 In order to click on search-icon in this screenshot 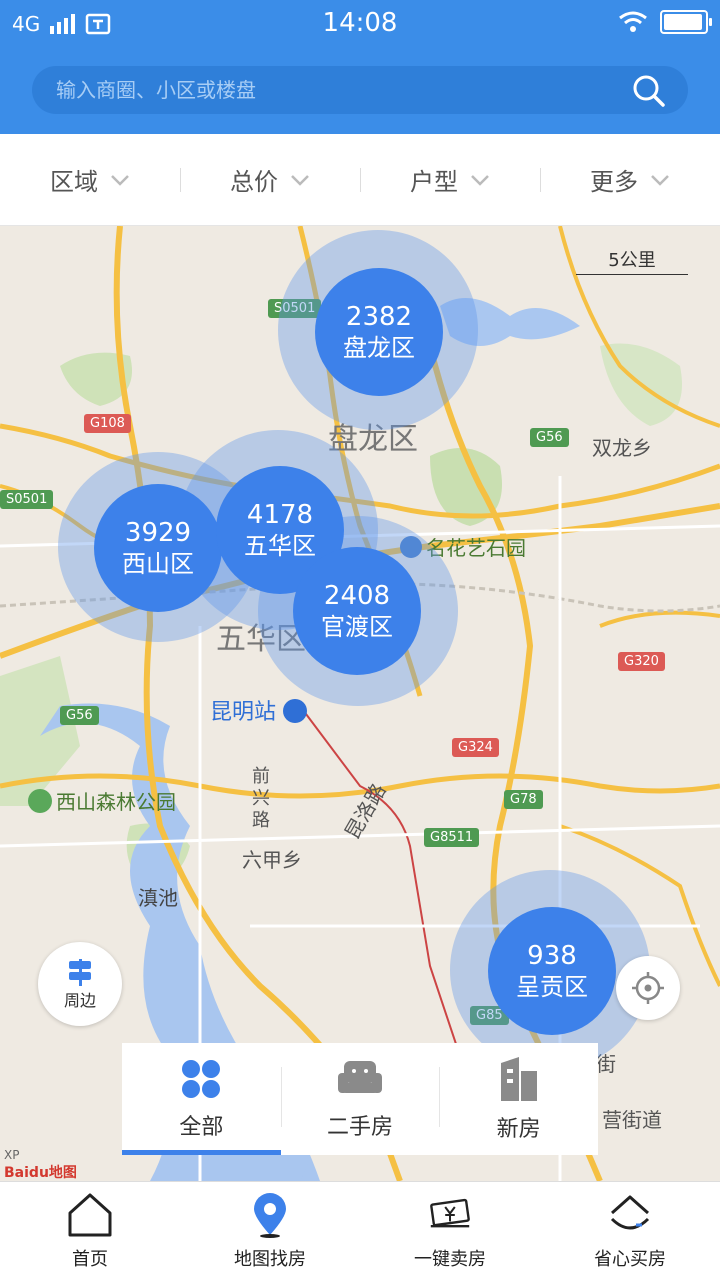, I will do `click(649, 91)`.